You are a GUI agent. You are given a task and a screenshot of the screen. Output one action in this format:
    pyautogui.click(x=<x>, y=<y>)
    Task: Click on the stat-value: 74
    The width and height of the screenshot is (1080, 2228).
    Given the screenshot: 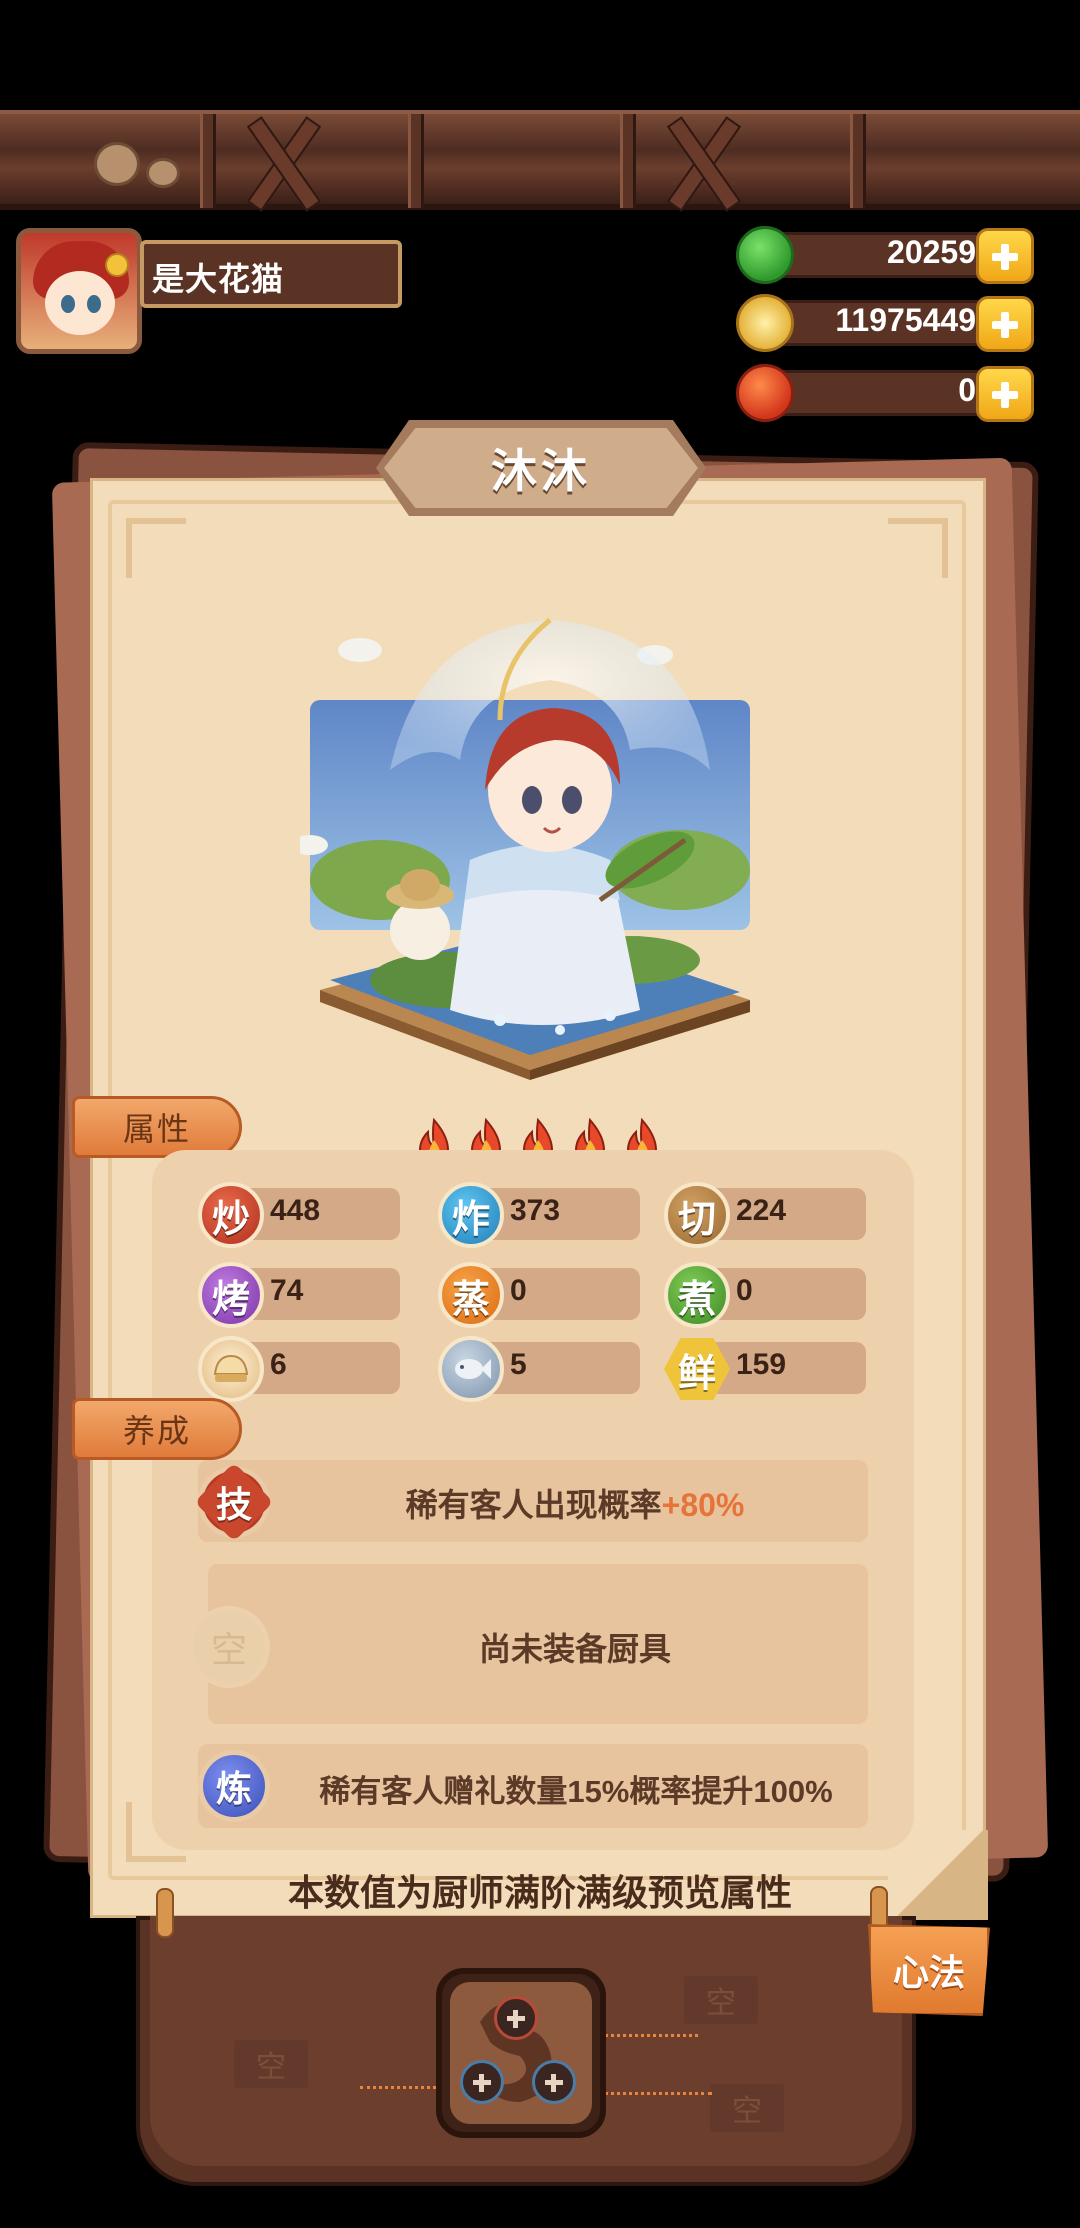 What is the action you would take?
    pyautogui.click(x=287, y=1290)
    